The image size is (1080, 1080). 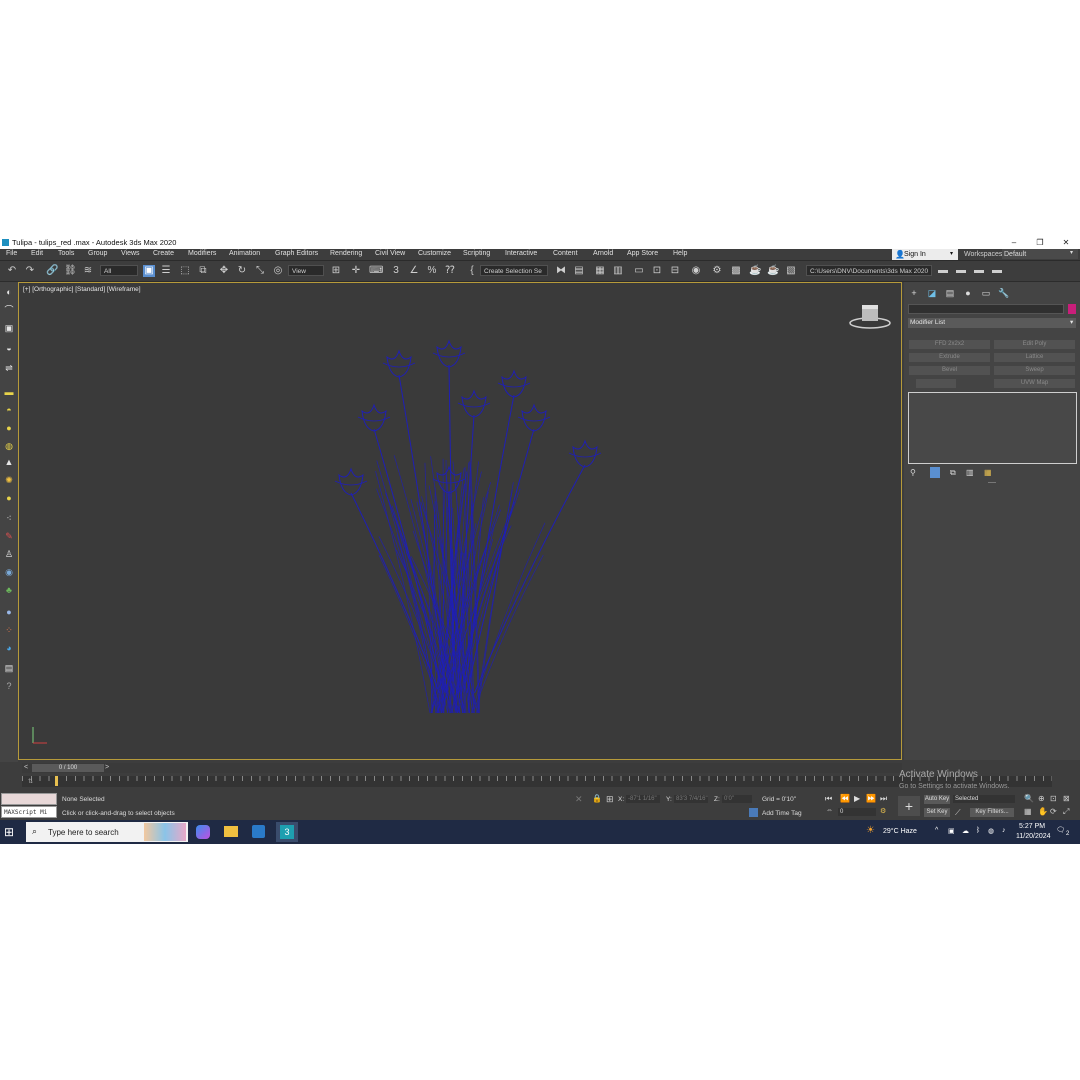 What do you see at coordinates (260, 271) in the screenshot?
I see `scale-icon: ⤡` at bounding box center [260, 271].